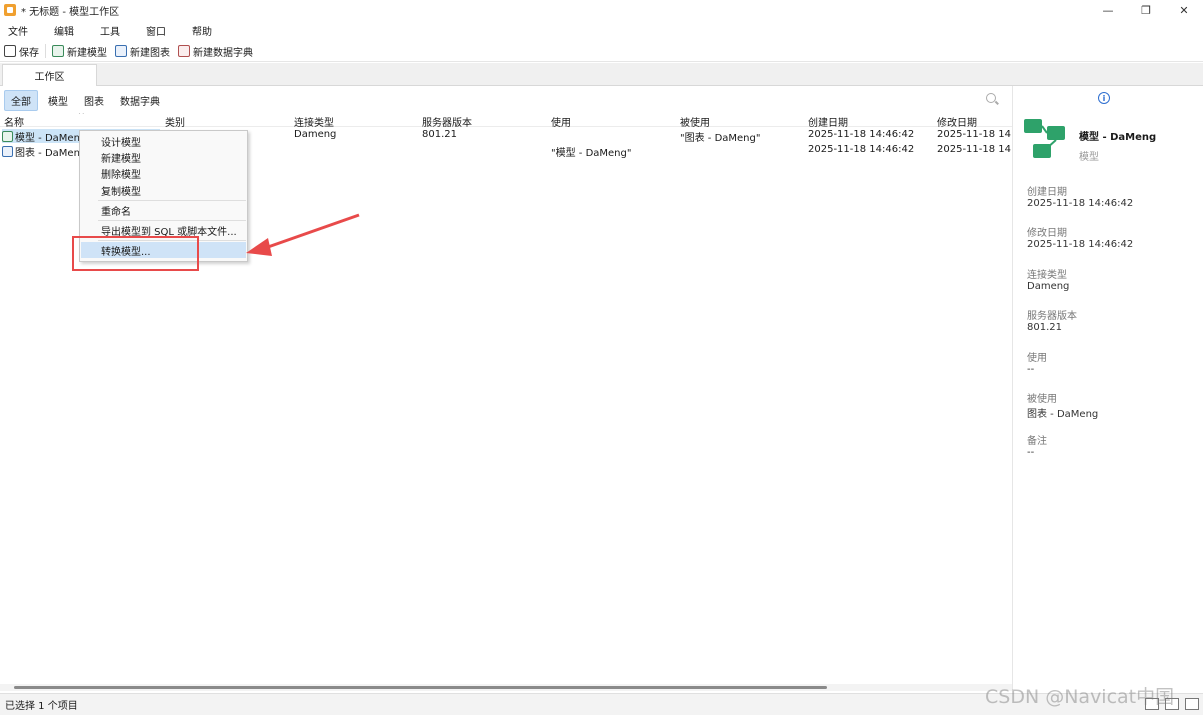 The height and width of the screenshot is (715, 1203). I want to click on status-text: 已选择 1 个项目, so click(41, 706).